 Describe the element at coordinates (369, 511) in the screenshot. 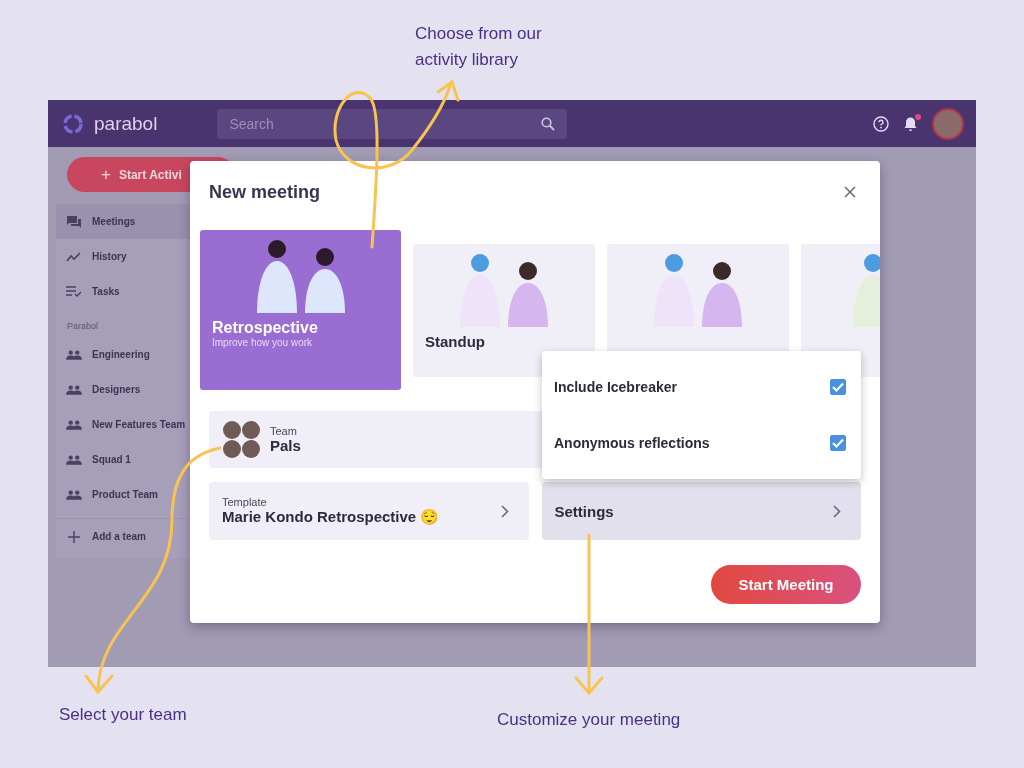

I see `template-selector: Template Marie Kondo Retrospective 😌` at that location.